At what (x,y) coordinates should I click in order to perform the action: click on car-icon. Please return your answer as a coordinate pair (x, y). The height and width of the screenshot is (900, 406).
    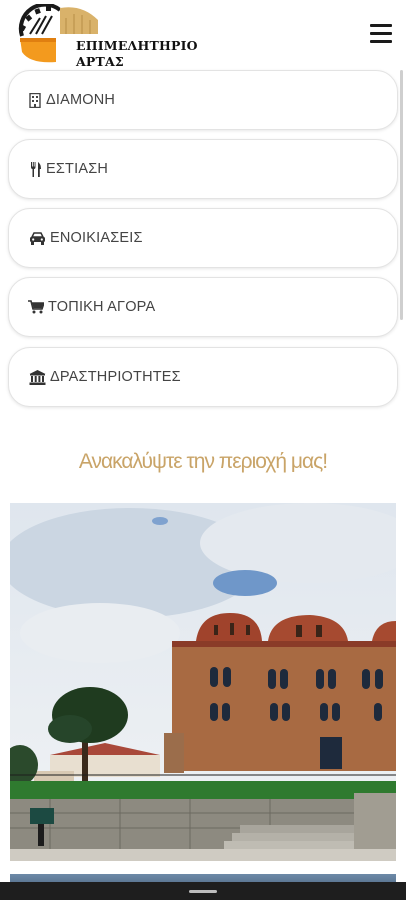
    Looking at the image, I should click on (37, 238).